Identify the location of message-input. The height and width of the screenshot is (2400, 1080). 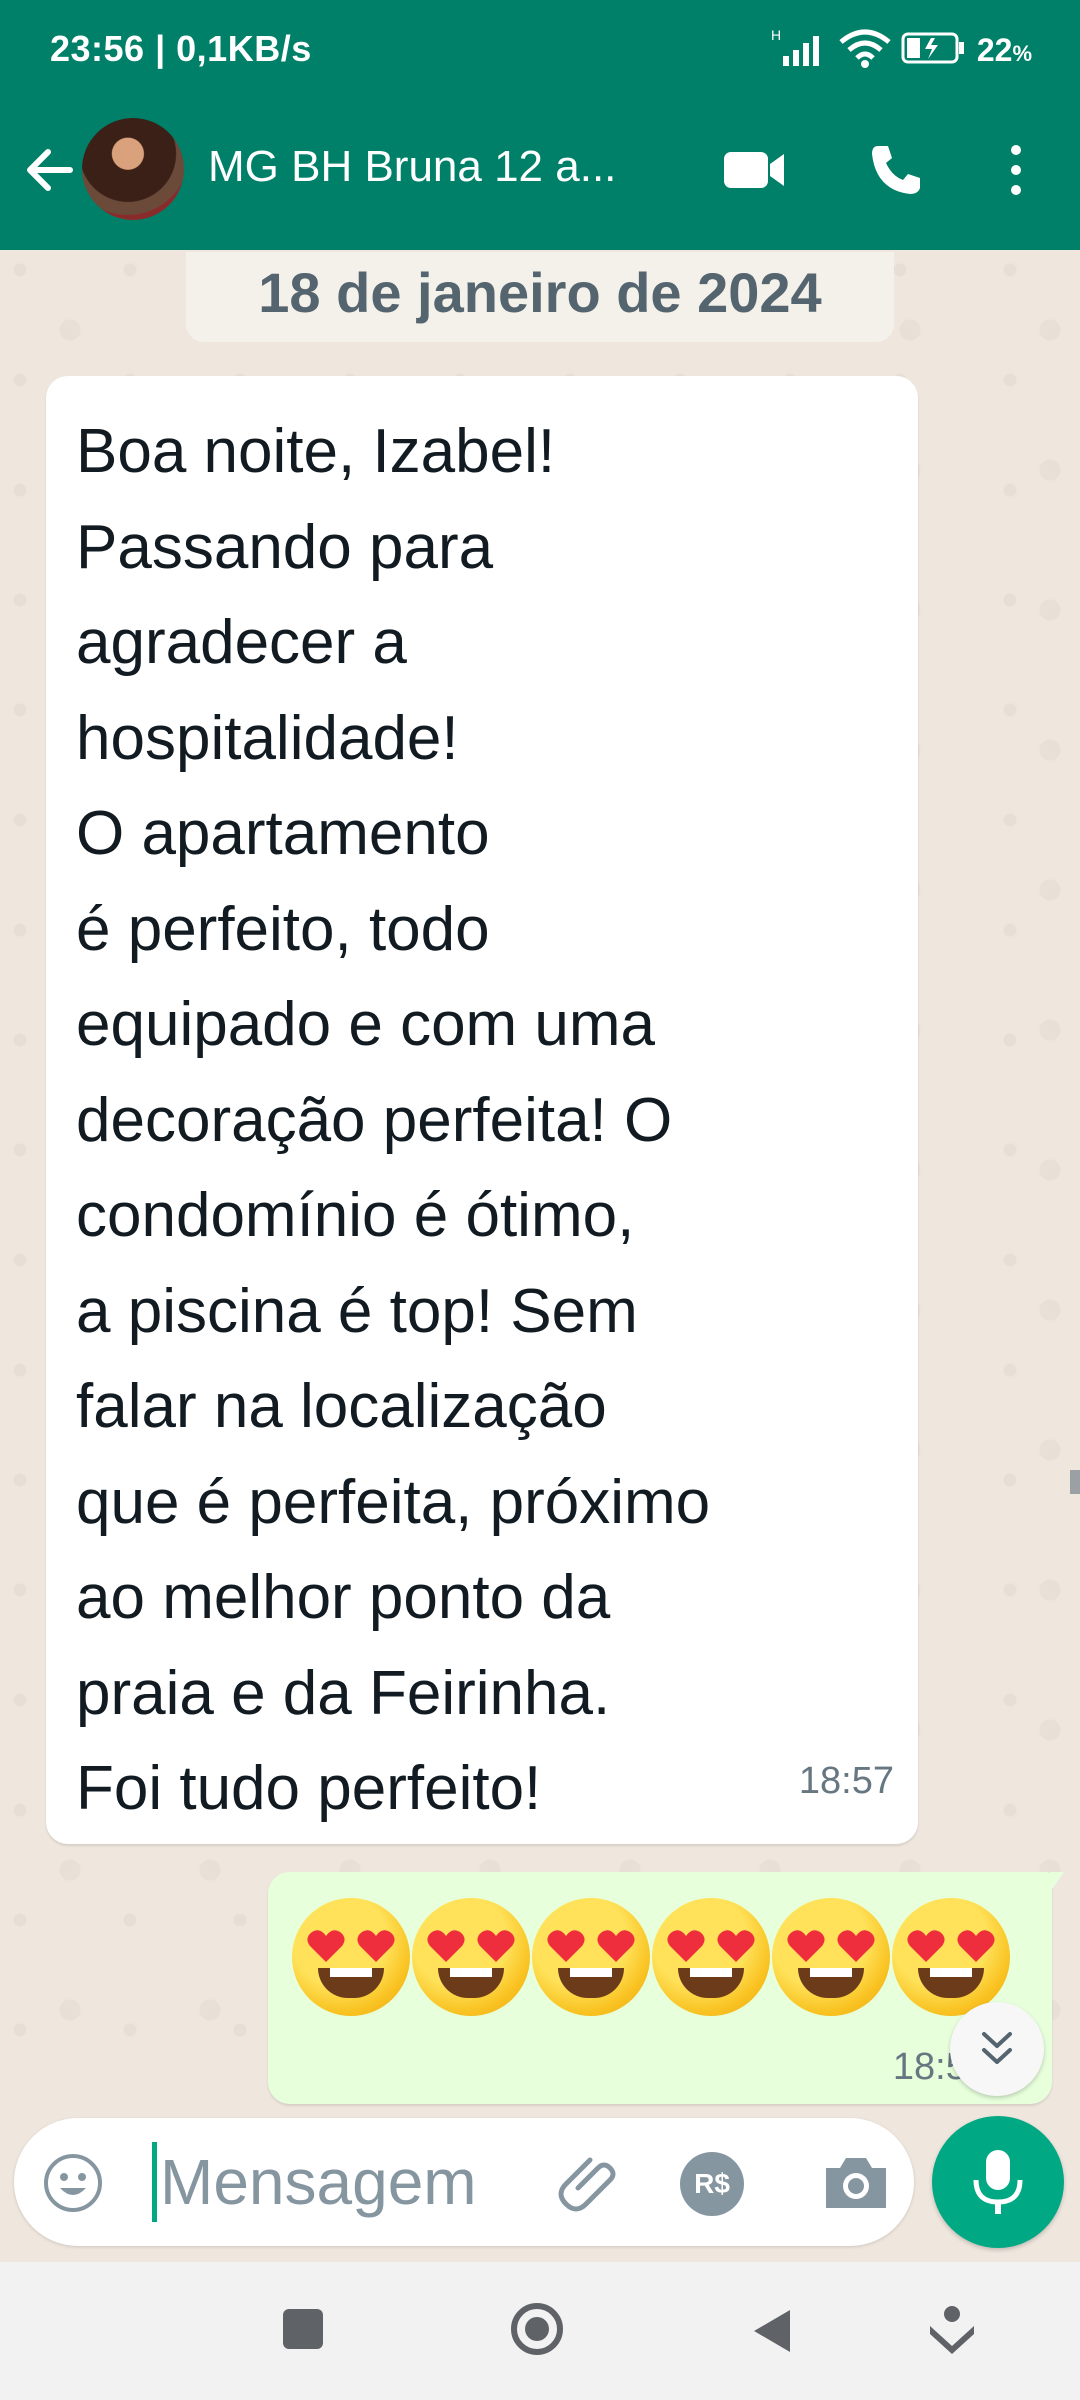
(350, 2182).